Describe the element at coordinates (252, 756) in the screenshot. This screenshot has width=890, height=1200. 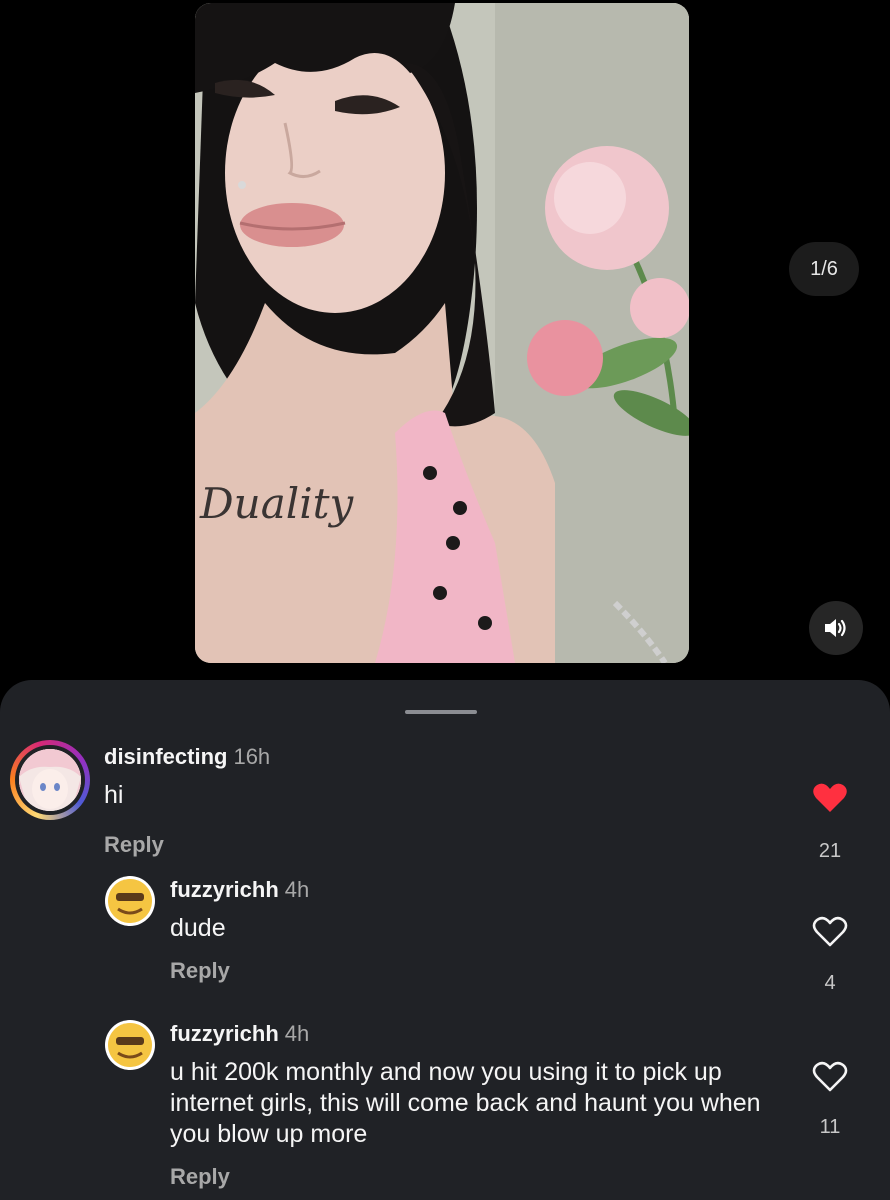
I see `comment-timestamp: 16h` at that location.